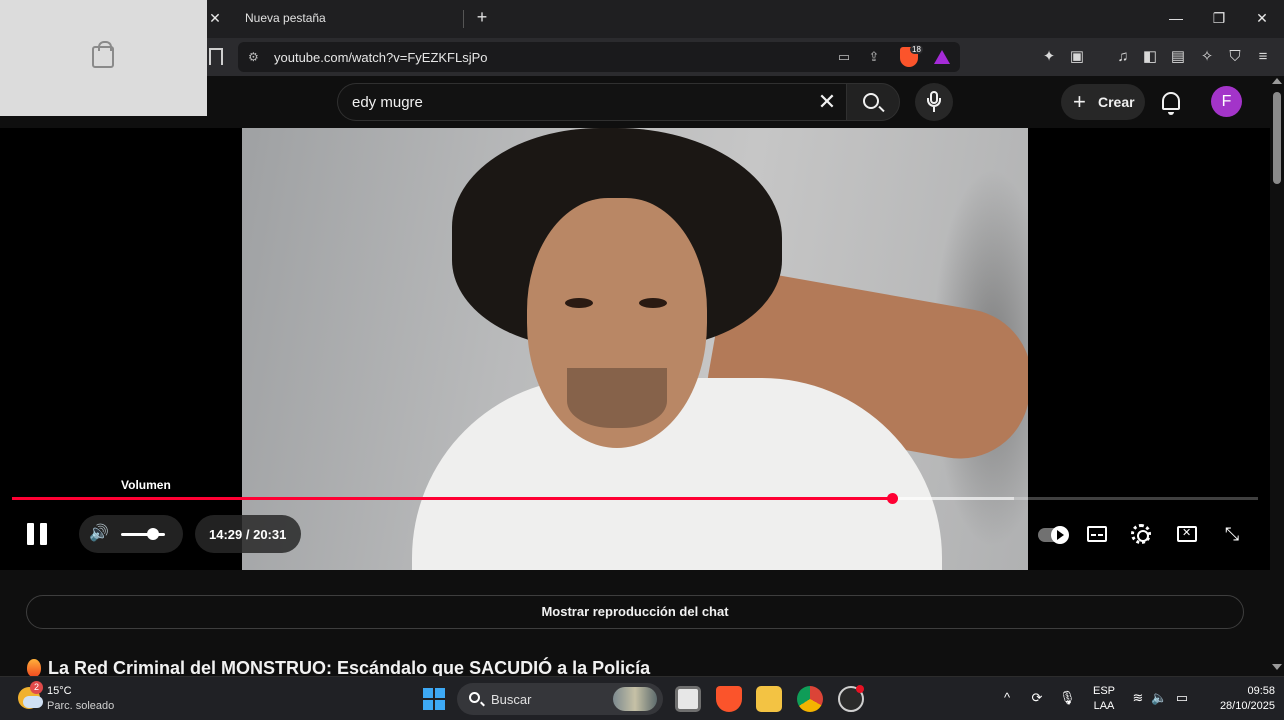 This screenshot has height=720, width=1284. Describe the element at coordinates (1049, 57) in the screenshot. I see `extensions-icon: ✦` at that location.